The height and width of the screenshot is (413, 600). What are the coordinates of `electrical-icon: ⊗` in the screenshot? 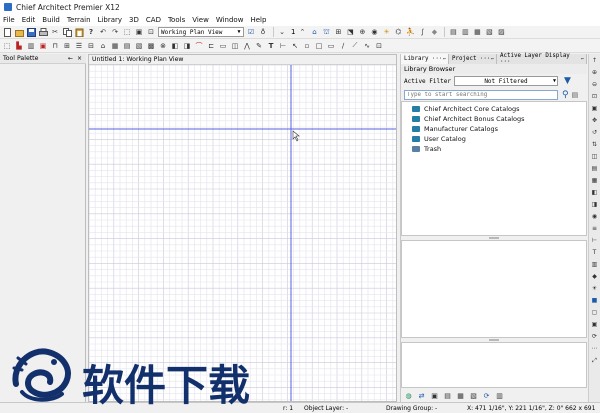 It's located at (163, 46).